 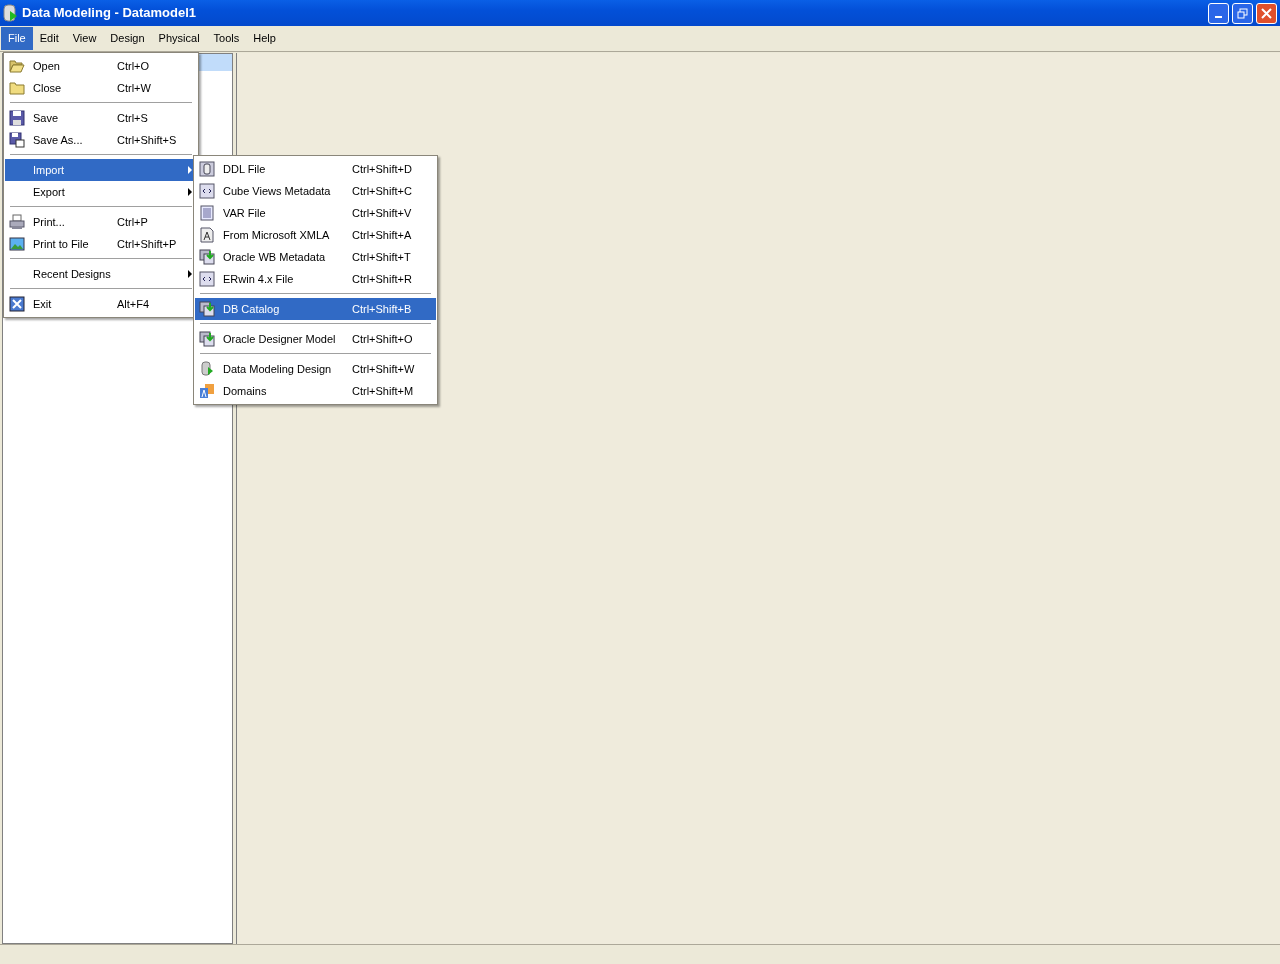 I want to click on restore-button, so click(x=1242, y=13).